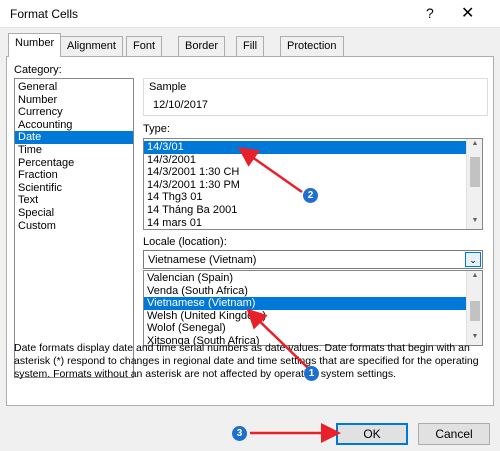 This screenshot has height=451, width=500. What do you see at coordinates (305, 210) in the screenshot?
I see `type-list-item: 14 Tháng Ba 2001` at bounding box center [305, 210].